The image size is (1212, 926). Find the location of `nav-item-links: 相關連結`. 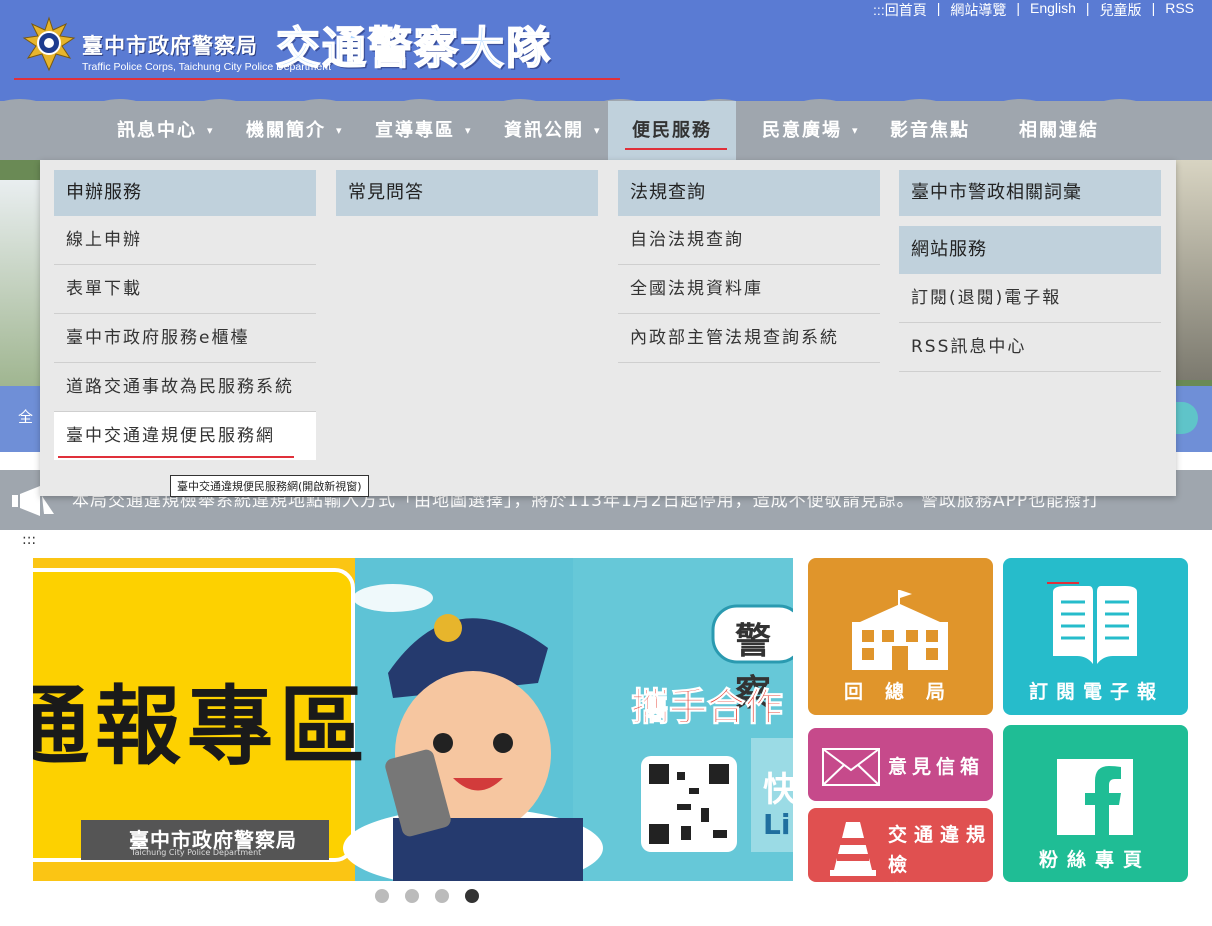

nav-item-links: 相關連結 is located at coordinates (1059, 130).